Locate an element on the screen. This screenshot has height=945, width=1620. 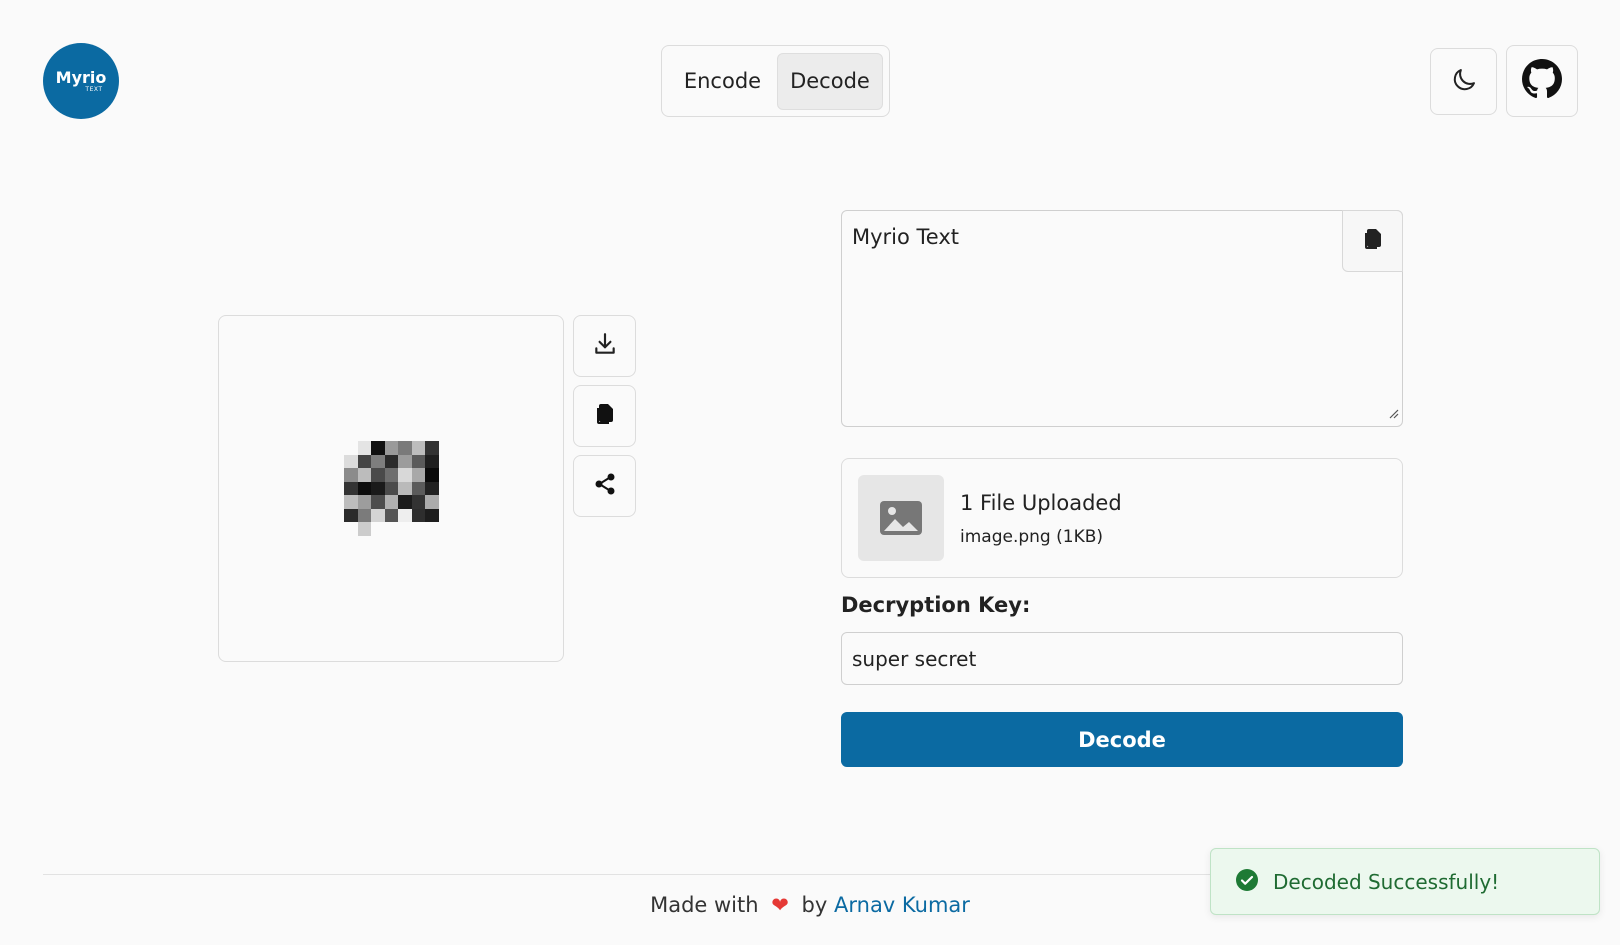
copy-text-button is located at coordinates (1372, 241).